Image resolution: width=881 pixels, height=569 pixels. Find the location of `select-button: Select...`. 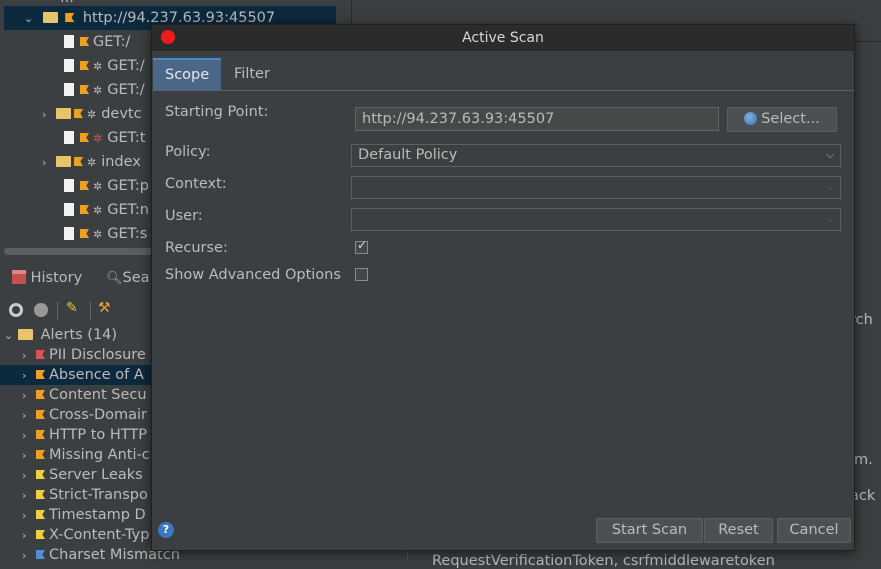

select-button: Select... is located at coordinates (782, 119).